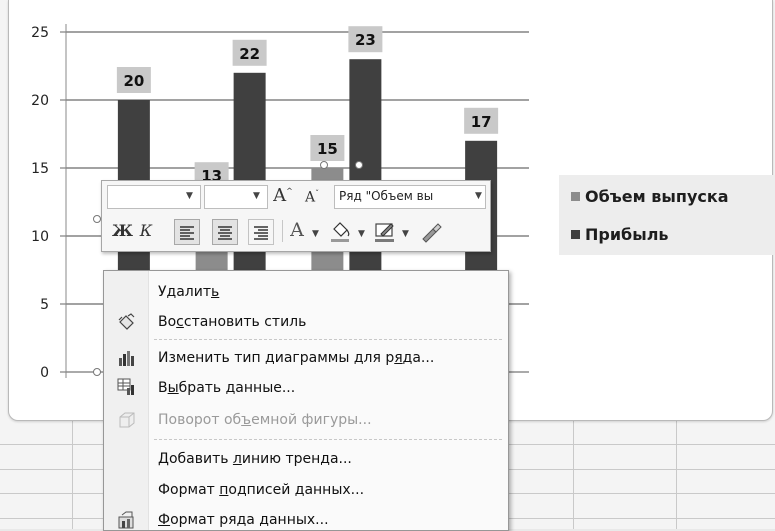 The height and width of the screenshot is (531, 775). I want to click on legend-item-volume: Объем выпуска, so click(650, 196).